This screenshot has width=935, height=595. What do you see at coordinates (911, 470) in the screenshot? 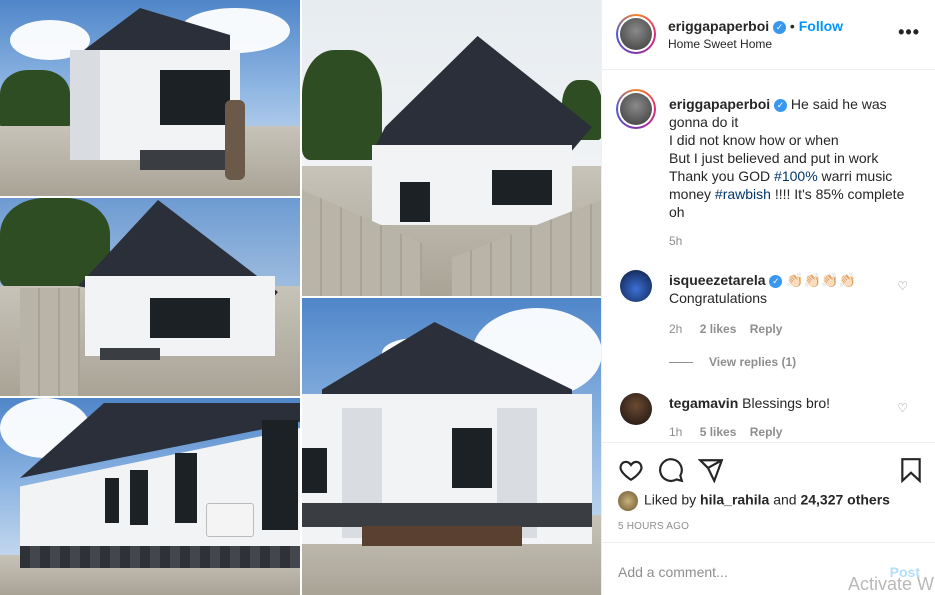
I see `bookmark-icon` at bounding box center [911, 470].